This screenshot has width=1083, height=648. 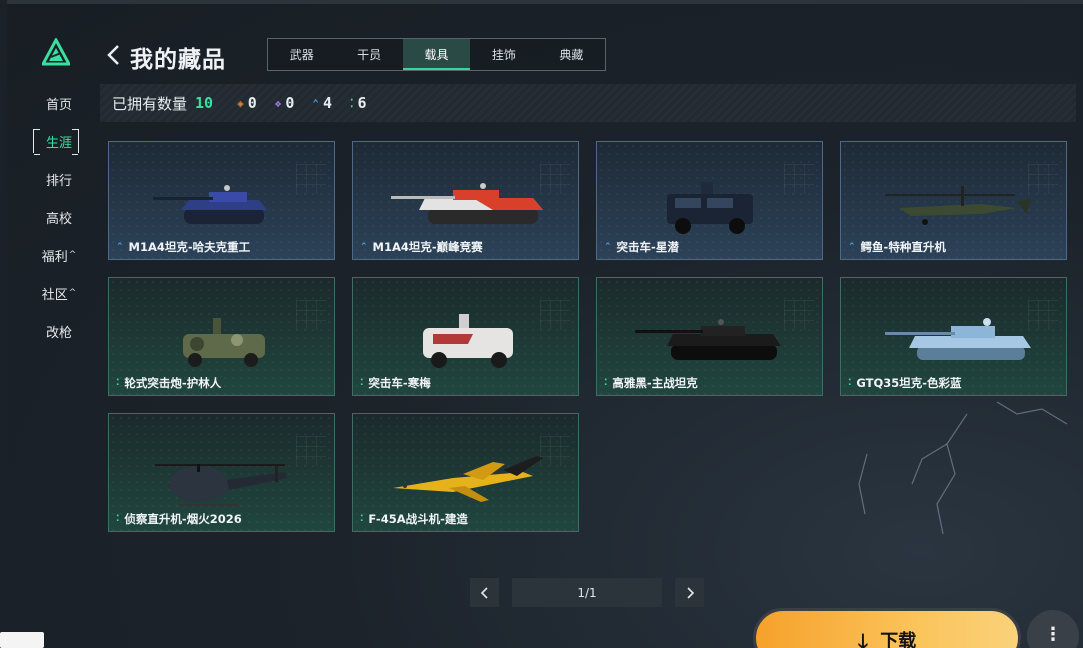 I want to click on vehicle-name-text: 高雅黑-主战坦克, so click(x=655, y=383).